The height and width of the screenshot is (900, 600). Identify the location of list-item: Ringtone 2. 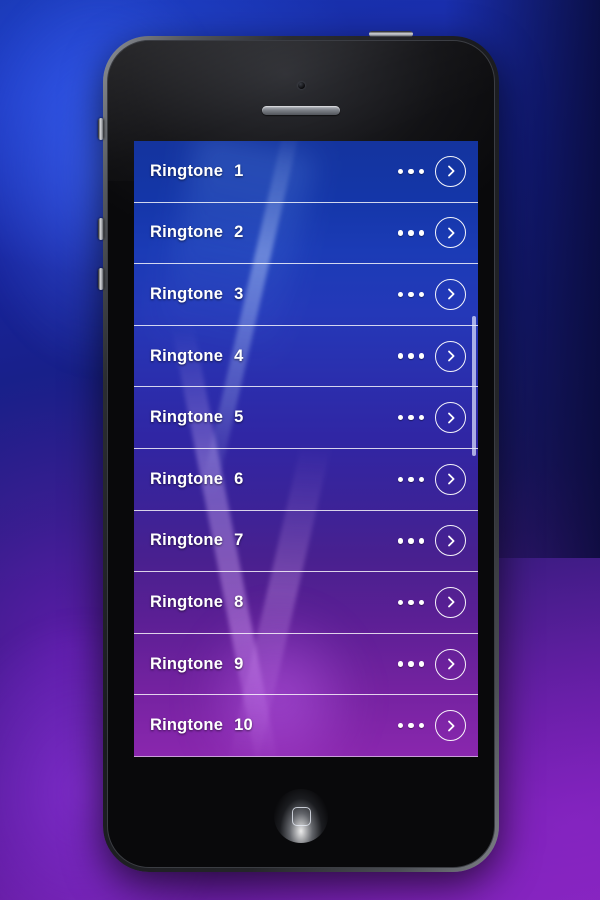
(306, 234).